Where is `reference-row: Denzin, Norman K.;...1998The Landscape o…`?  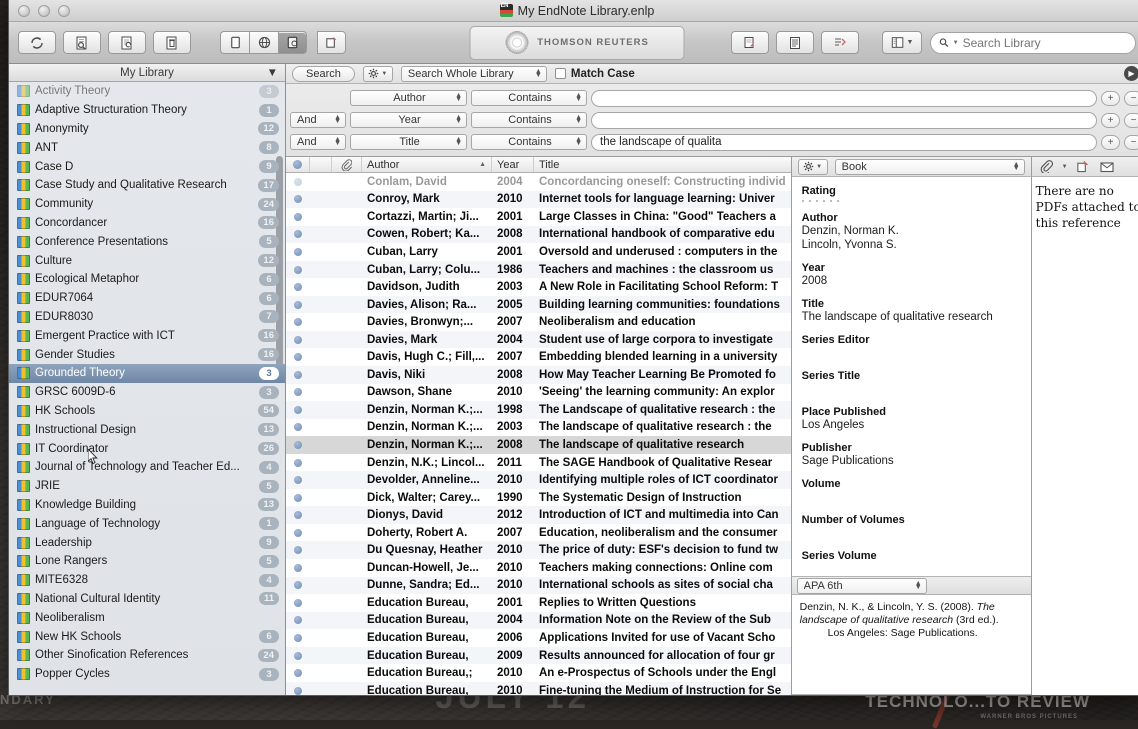
reference-row: Denzin, Norman K.;...1998The Landscape o… is located at coordinates (538, 410).